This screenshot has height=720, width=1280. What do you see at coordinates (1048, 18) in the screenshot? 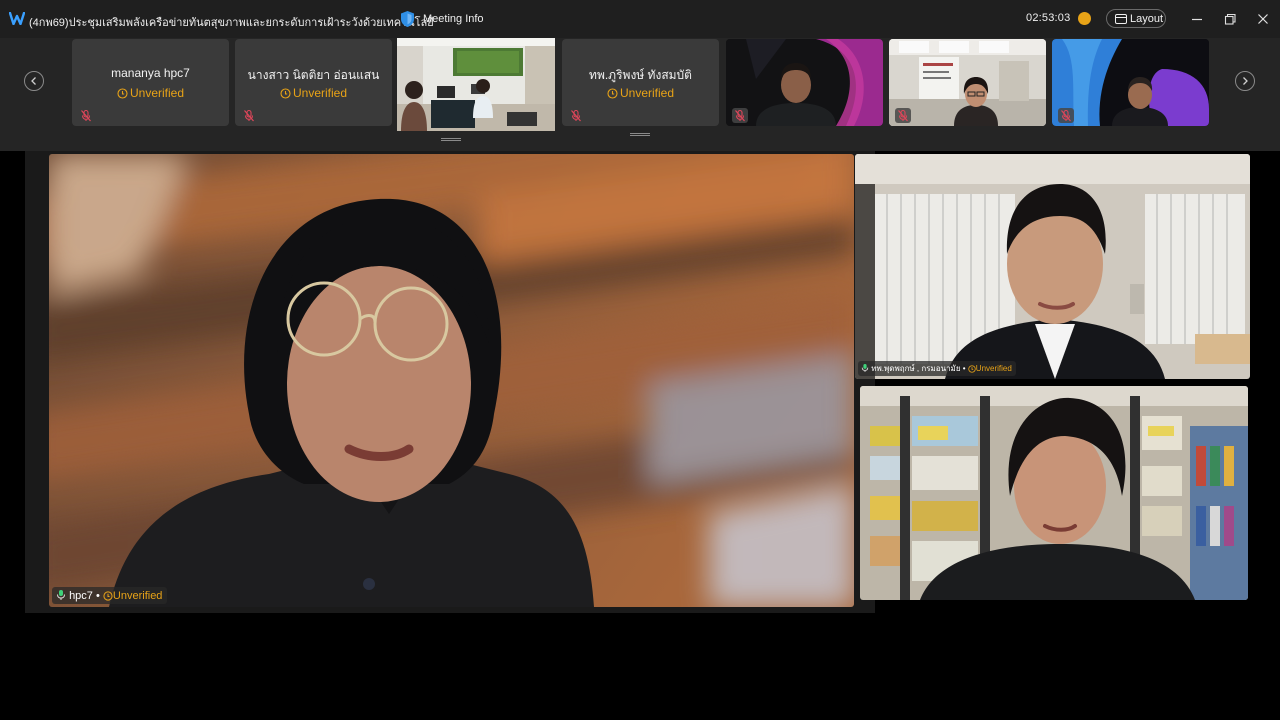
I see `meeting-timer: 02:53:03` at bounding box center [1048, 18].